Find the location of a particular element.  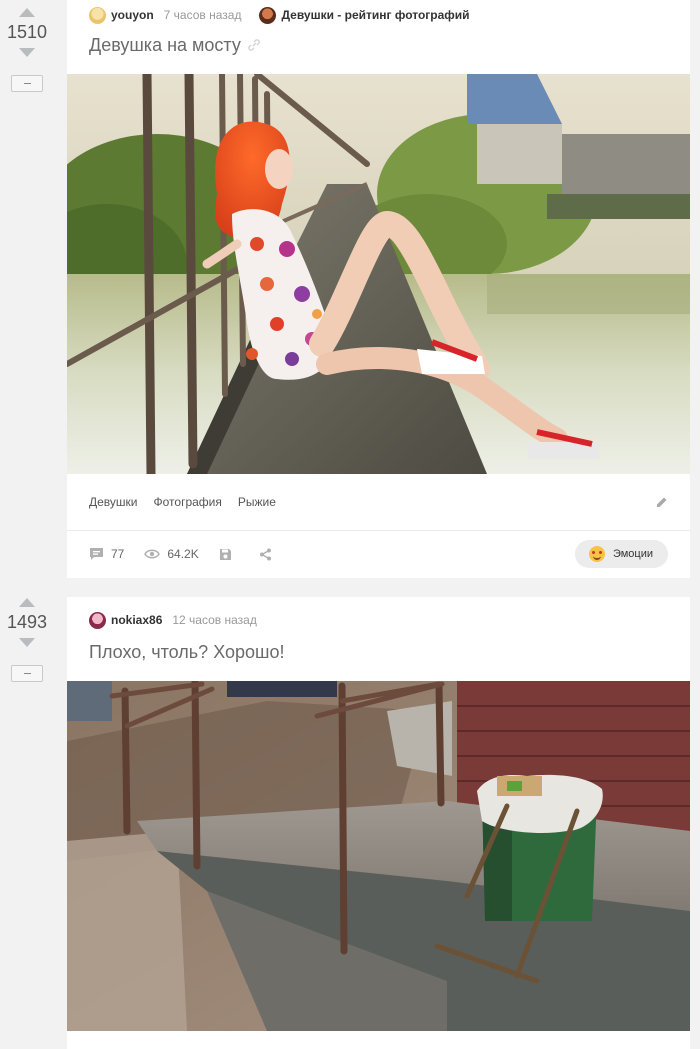

link-icon is located at coordinates (254, 45).